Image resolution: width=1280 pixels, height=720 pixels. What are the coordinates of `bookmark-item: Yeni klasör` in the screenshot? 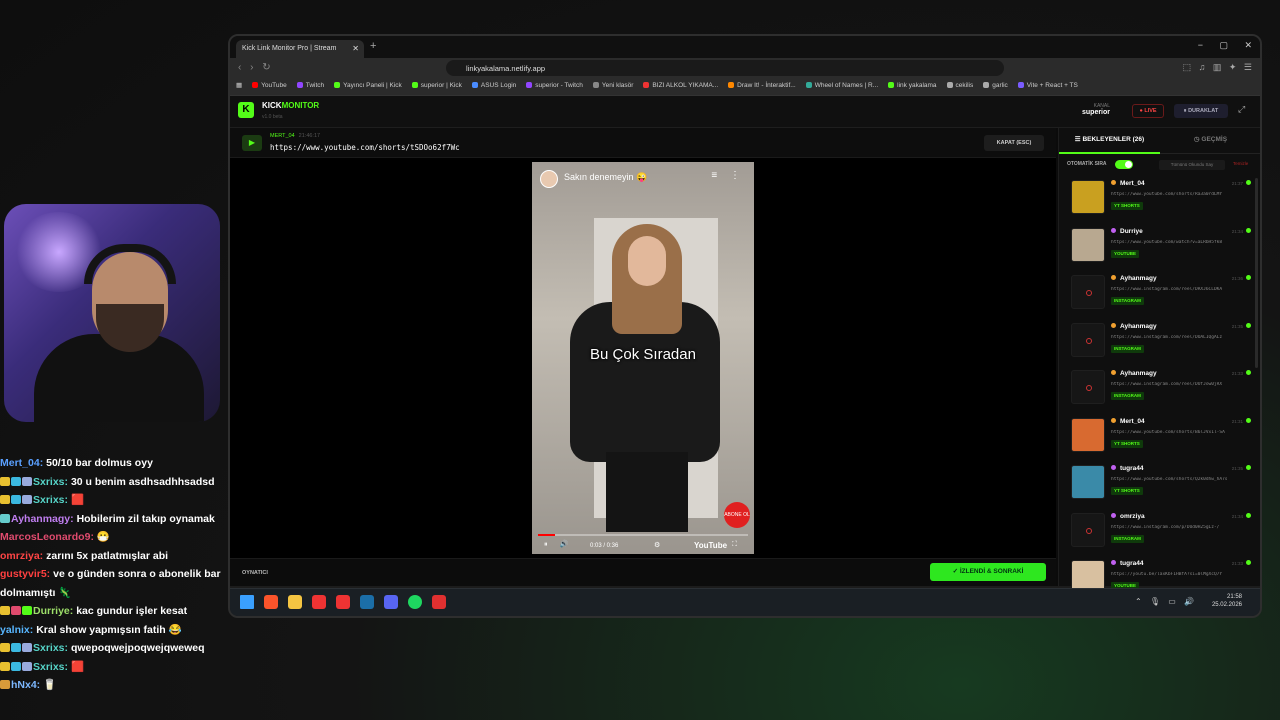 It's located at (612, 85).